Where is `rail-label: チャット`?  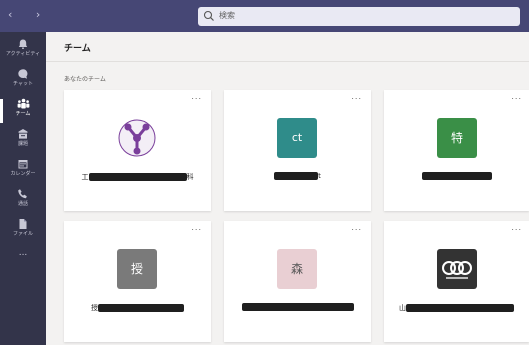 rail-label: チャット is located at coordinates (23, 84).